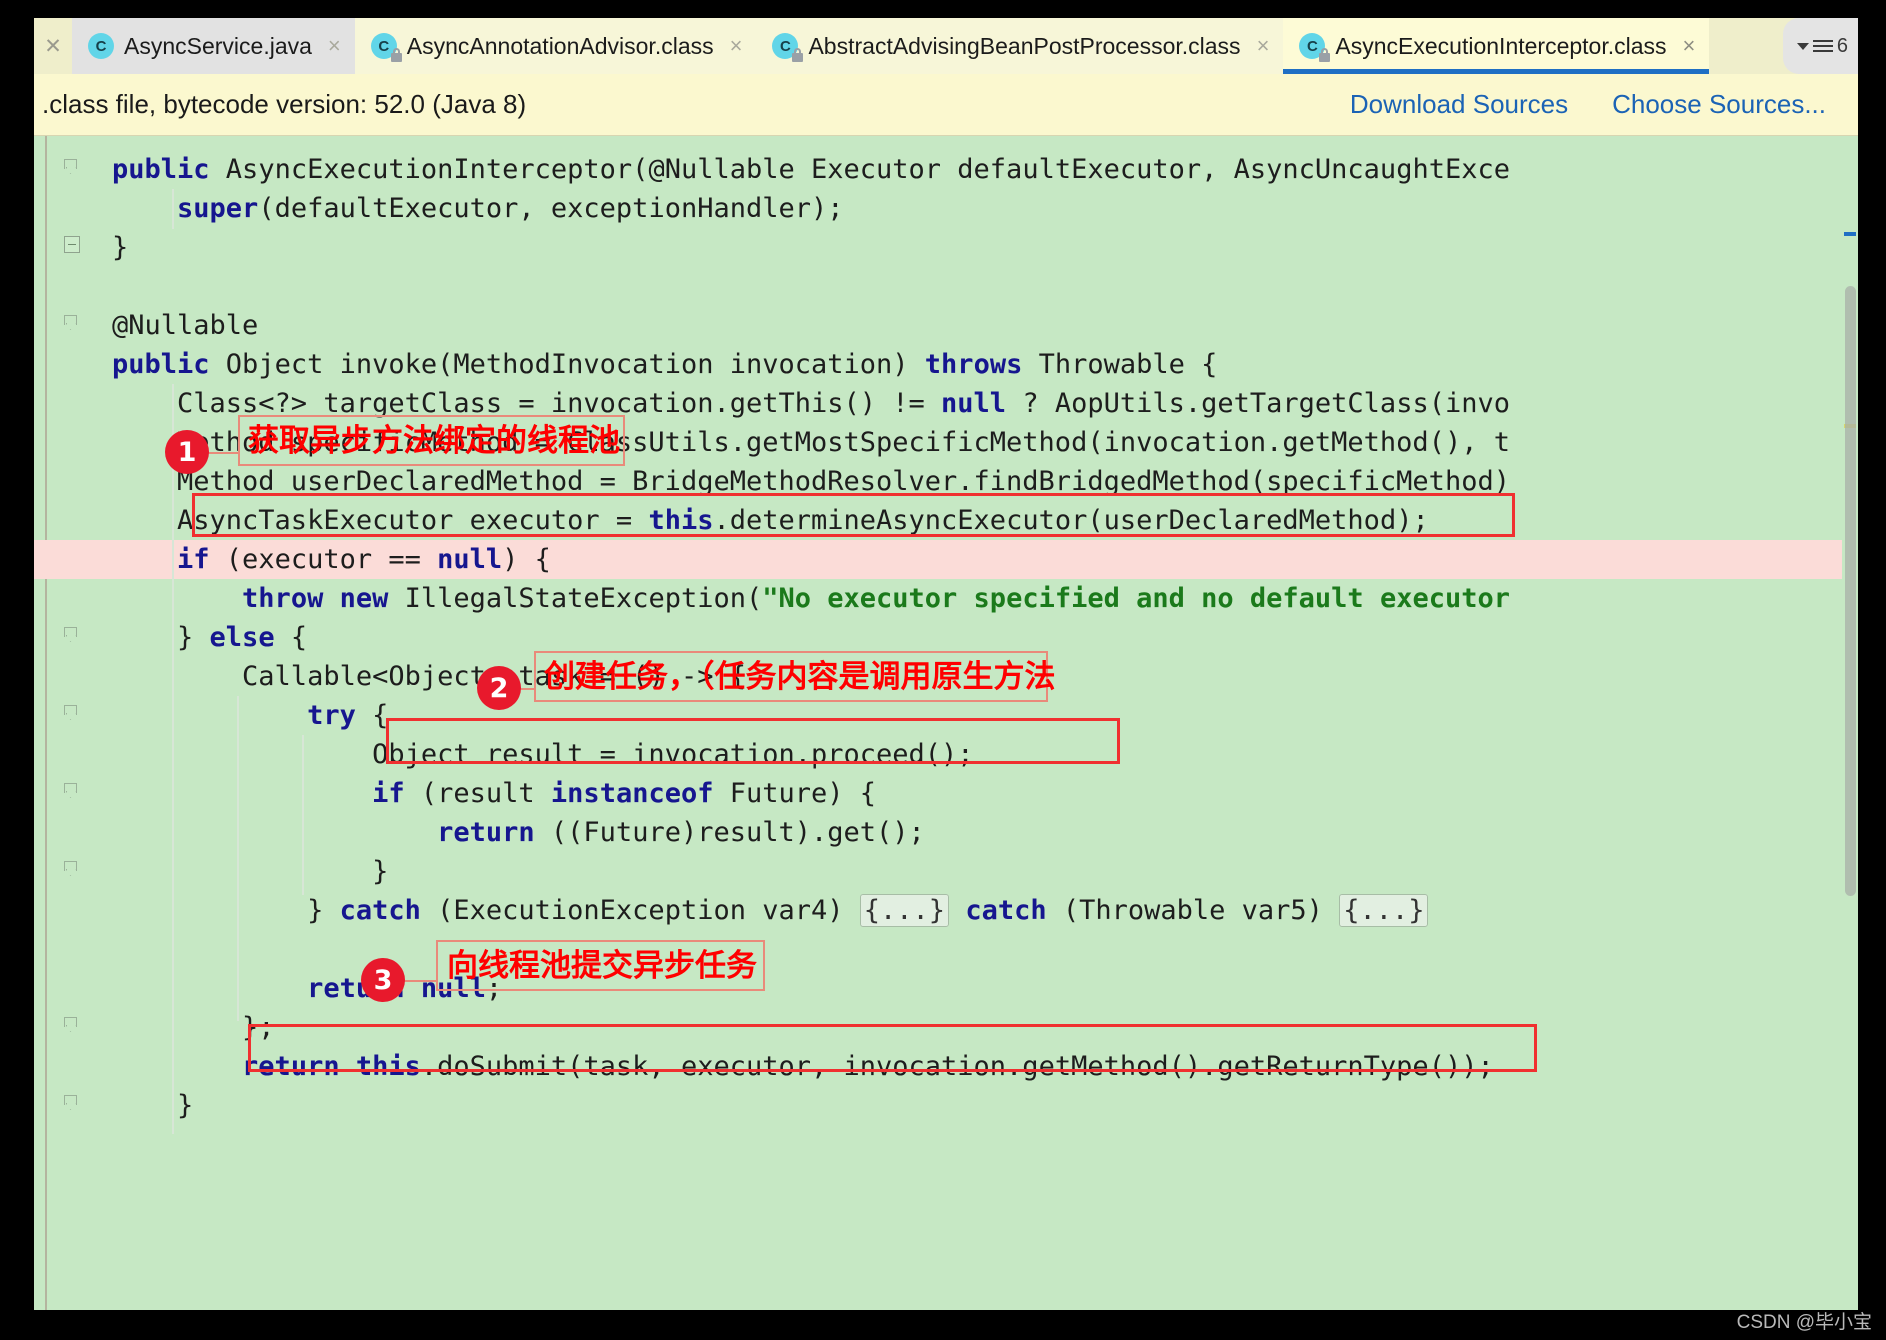 This screenshot has height=1340, width=1886. I want to click on tab-overflow-button: 6, so click(1820, 46).